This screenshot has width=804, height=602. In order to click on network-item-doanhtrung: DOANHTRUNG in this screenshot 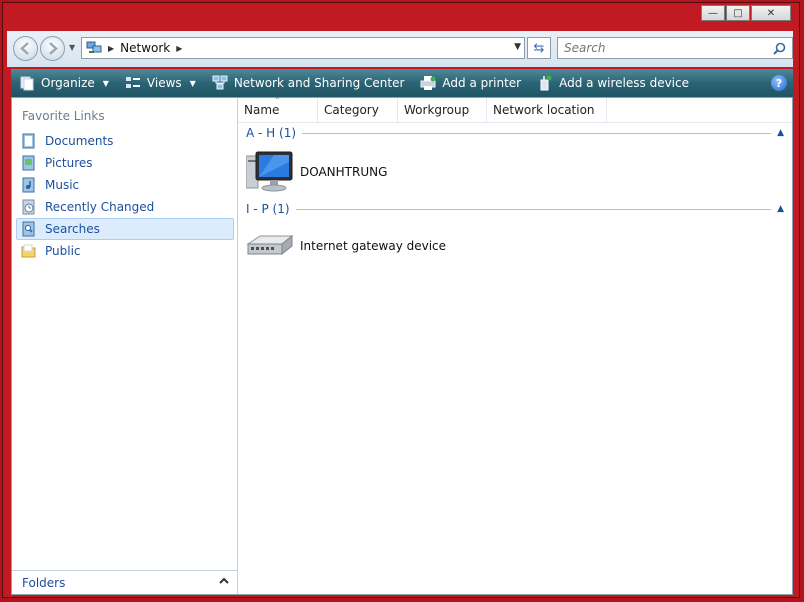, I will do `click(316, 172)`.